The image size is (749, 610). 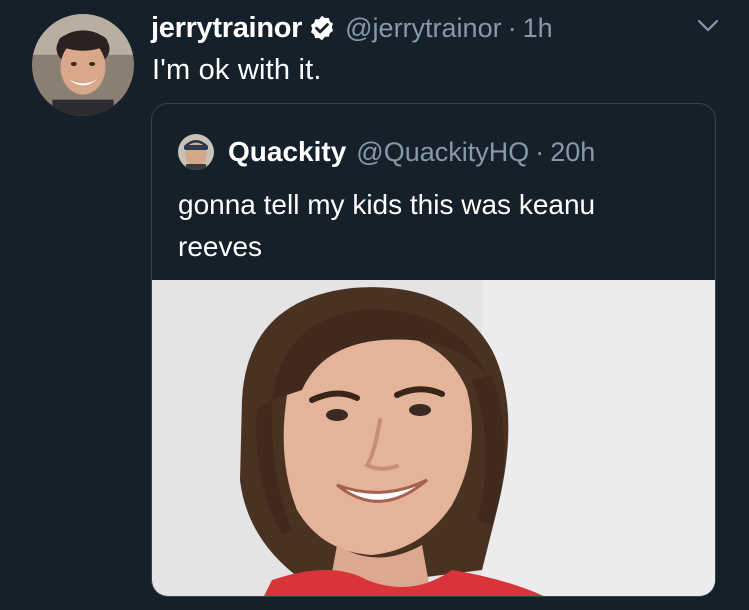 What do you see at coordinates (237, 70) in the screenshot?
I see `tweet-text: I'm ok with it.` at bounding box center [237, 70].